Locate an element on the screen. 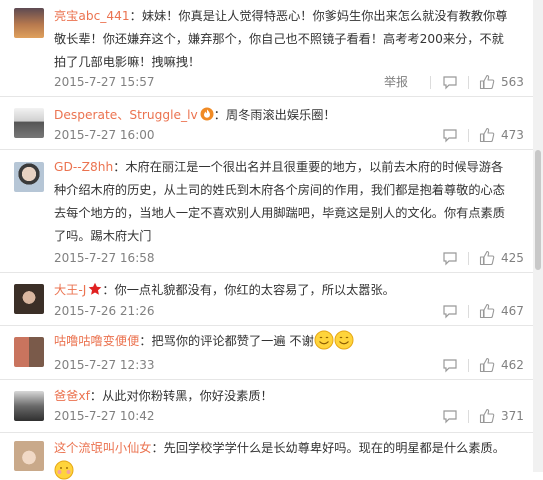  username-link: 这个流氓叫小仙女 is located at coordinates (103, 448).